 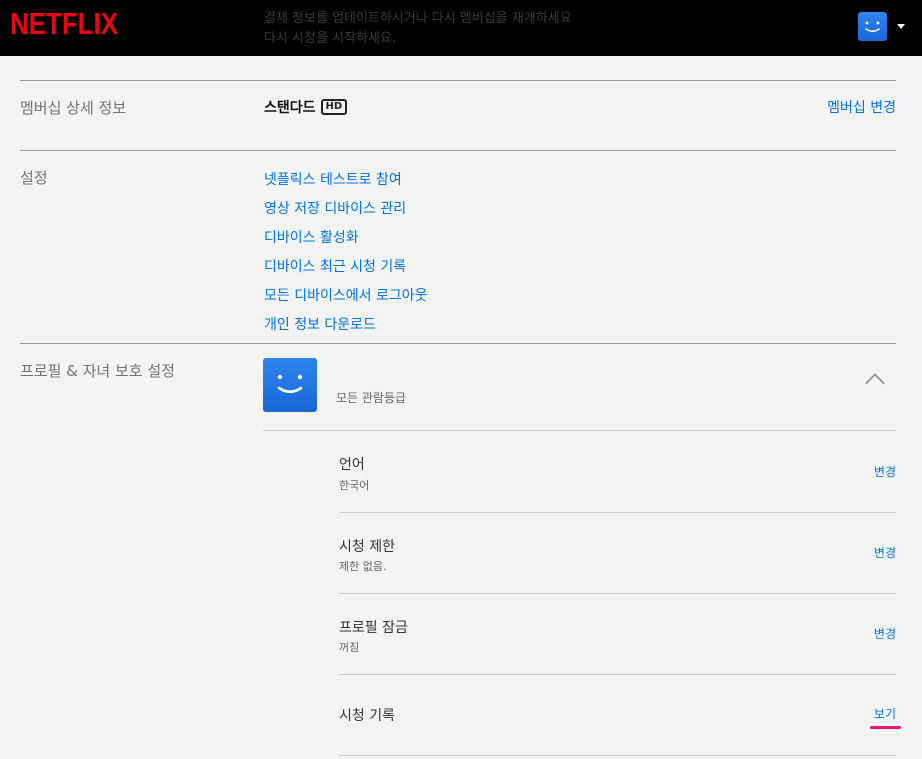 I want to click on setting-row-viewing-restrictions: 시청 제한 제한 없음. 변경, so click(x=617, y=553).